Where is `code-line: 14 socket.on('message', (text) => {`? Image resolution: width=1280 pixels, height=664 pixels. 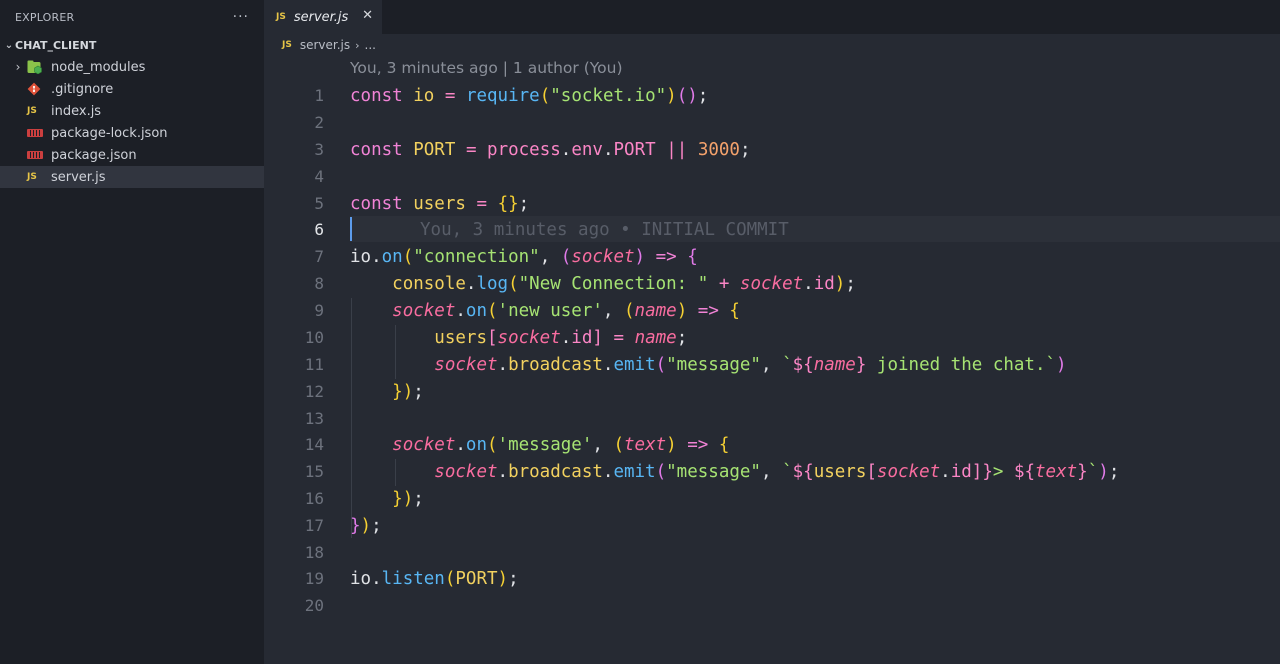 code-line: 14 socket.on('message', (text) => { is located at coordinates (517, 444).